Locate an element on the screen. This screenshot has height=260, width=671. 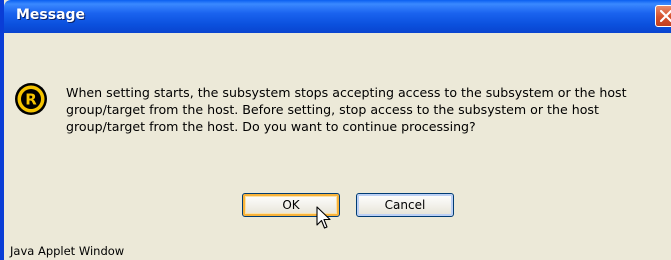
close-button is located at coordinates (663, 16).